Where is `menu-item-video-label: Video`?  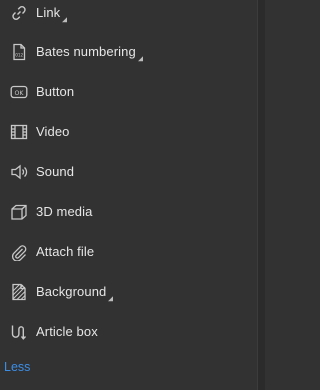
menu-item-video-label: Video is located at coordinates (53, 132).